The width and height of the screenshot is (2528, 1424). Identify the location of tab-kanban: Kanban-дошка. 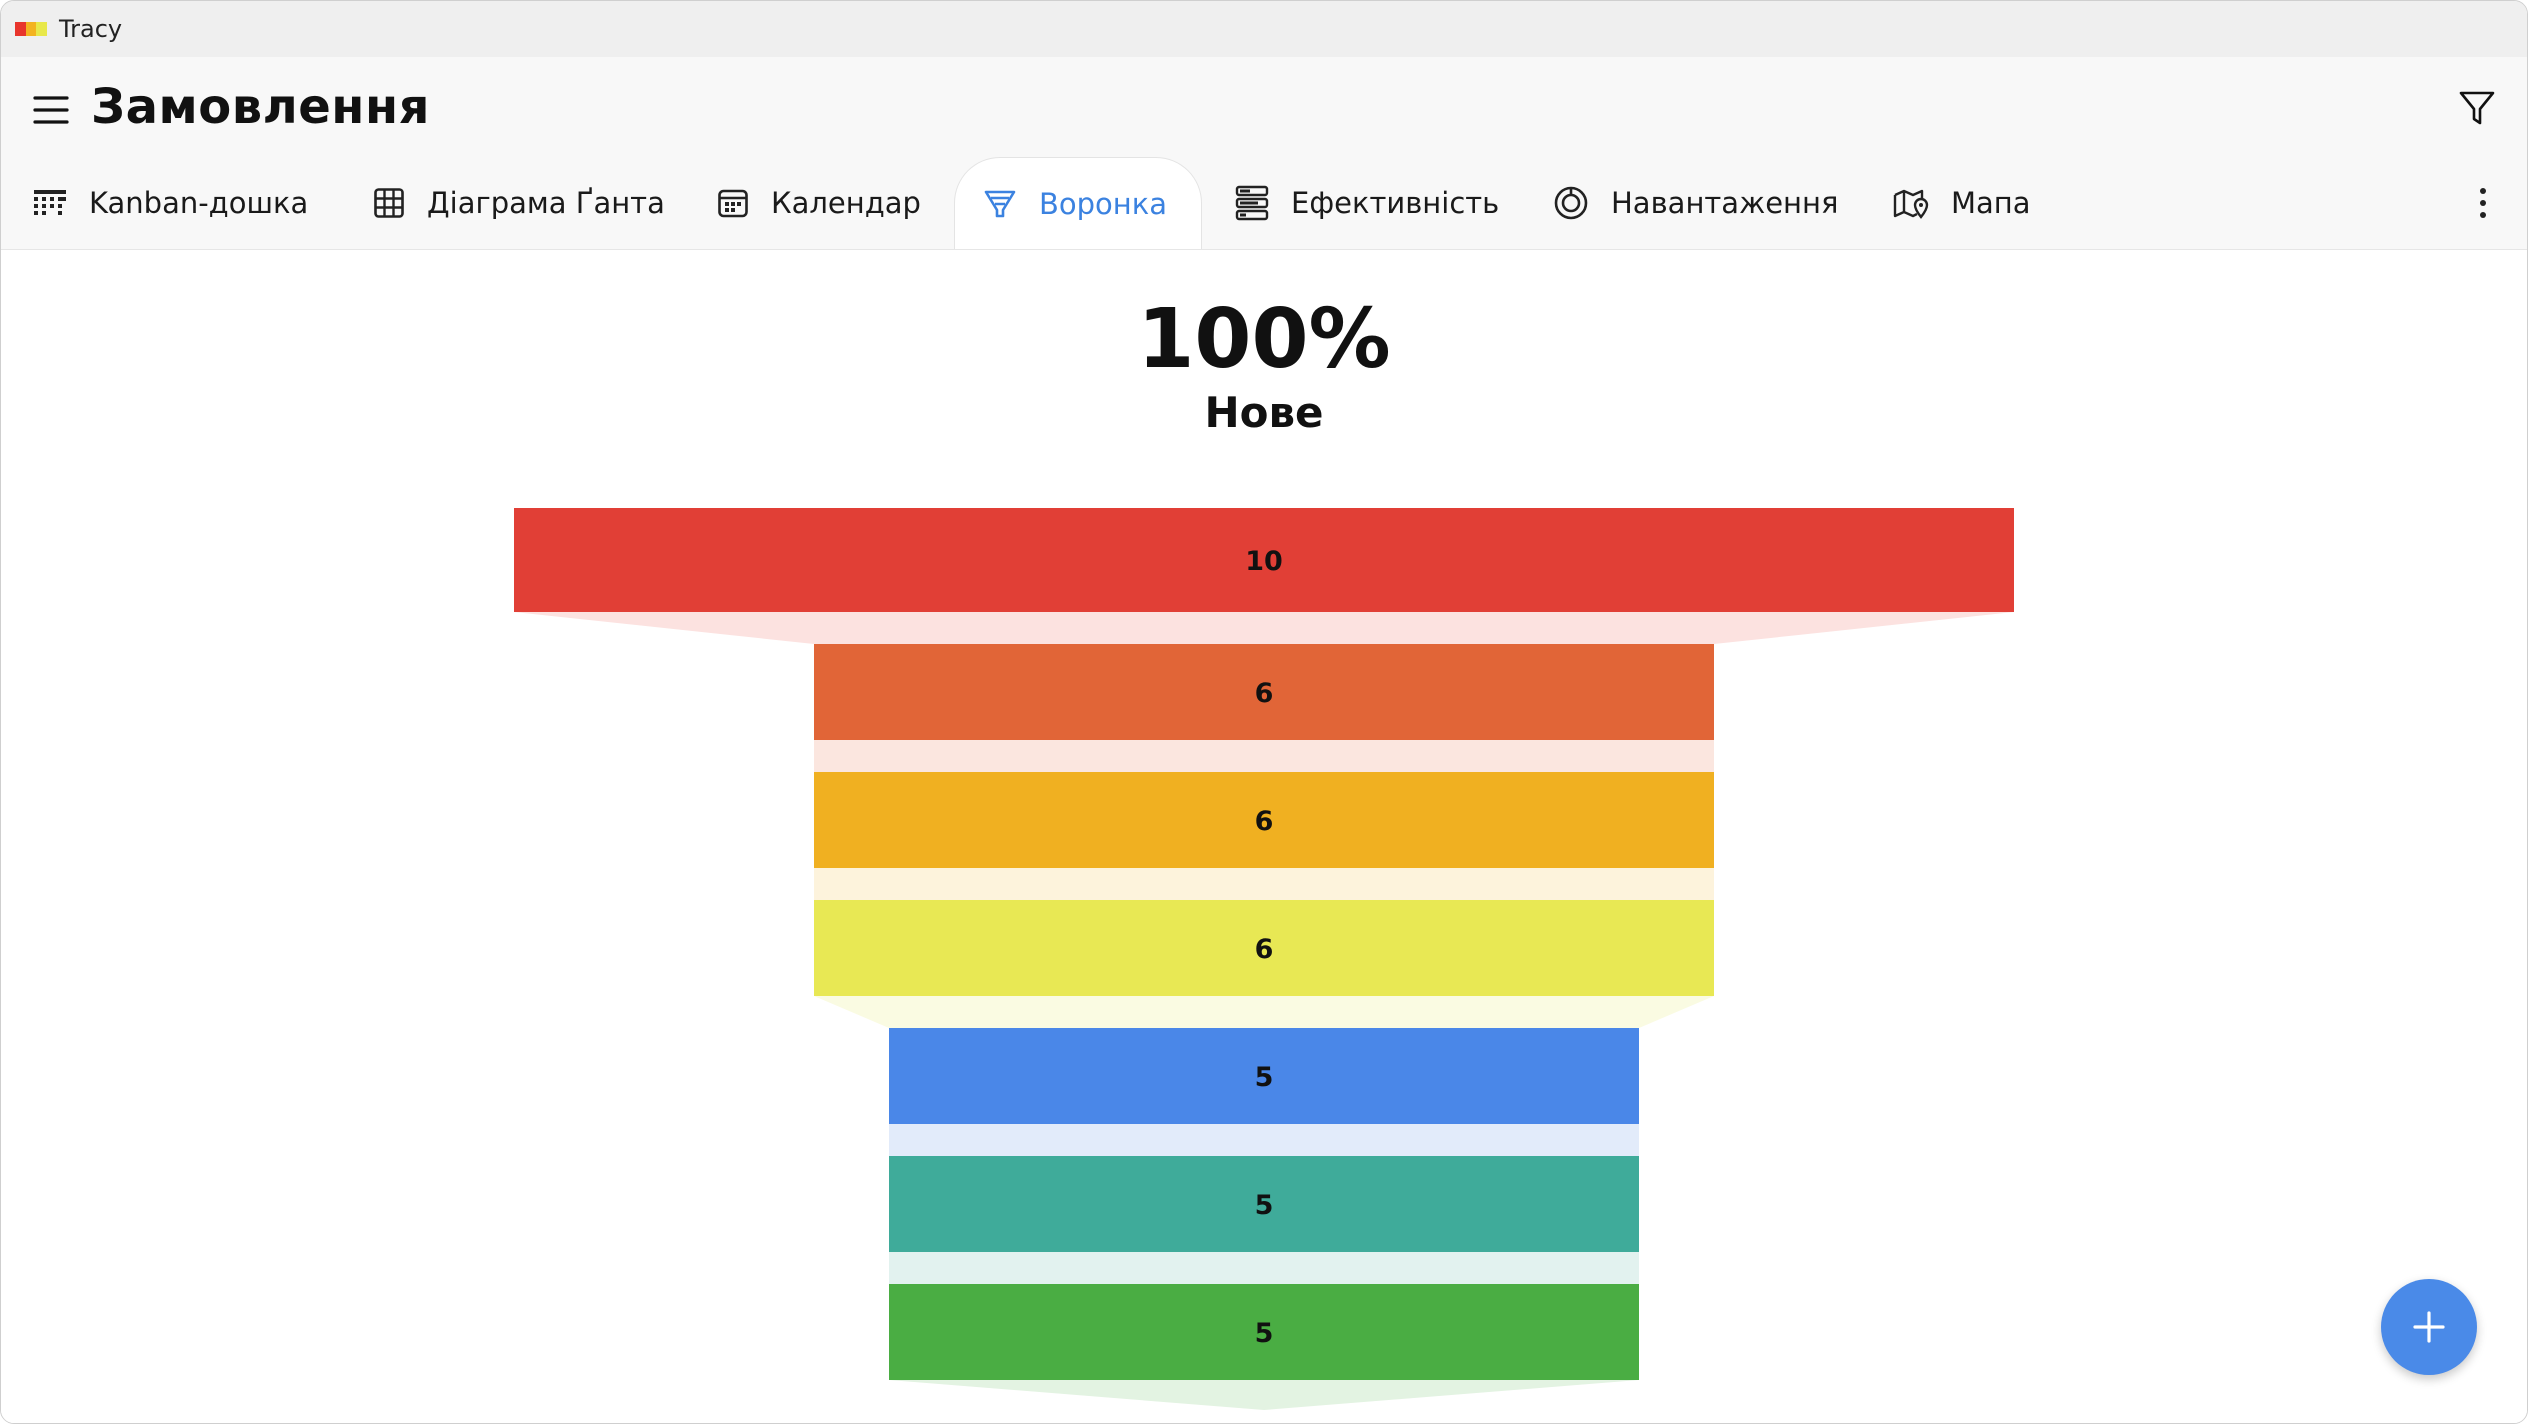
(170, 203).